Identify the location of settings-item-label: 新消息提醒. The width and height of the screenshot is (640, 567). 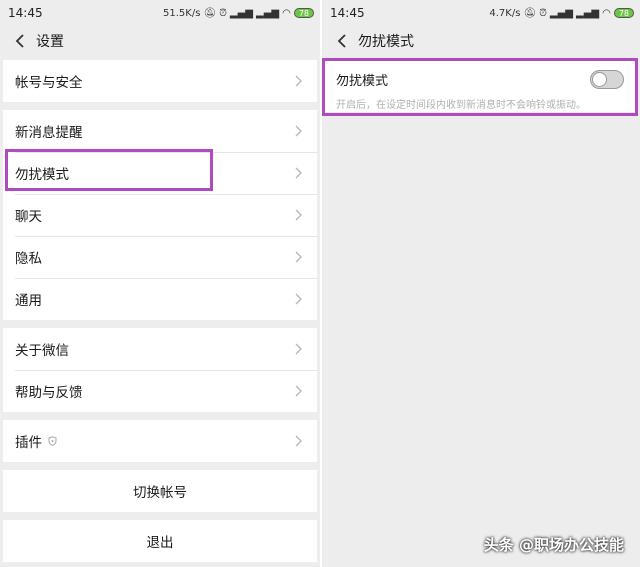
(49, 133).